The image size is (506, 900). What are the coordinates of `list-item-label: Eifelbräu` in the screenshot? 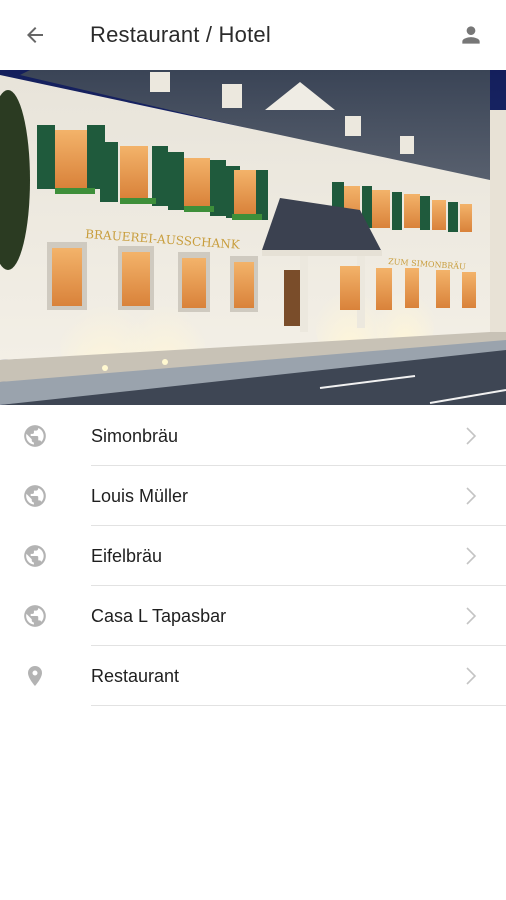 It's located at (127, 556).